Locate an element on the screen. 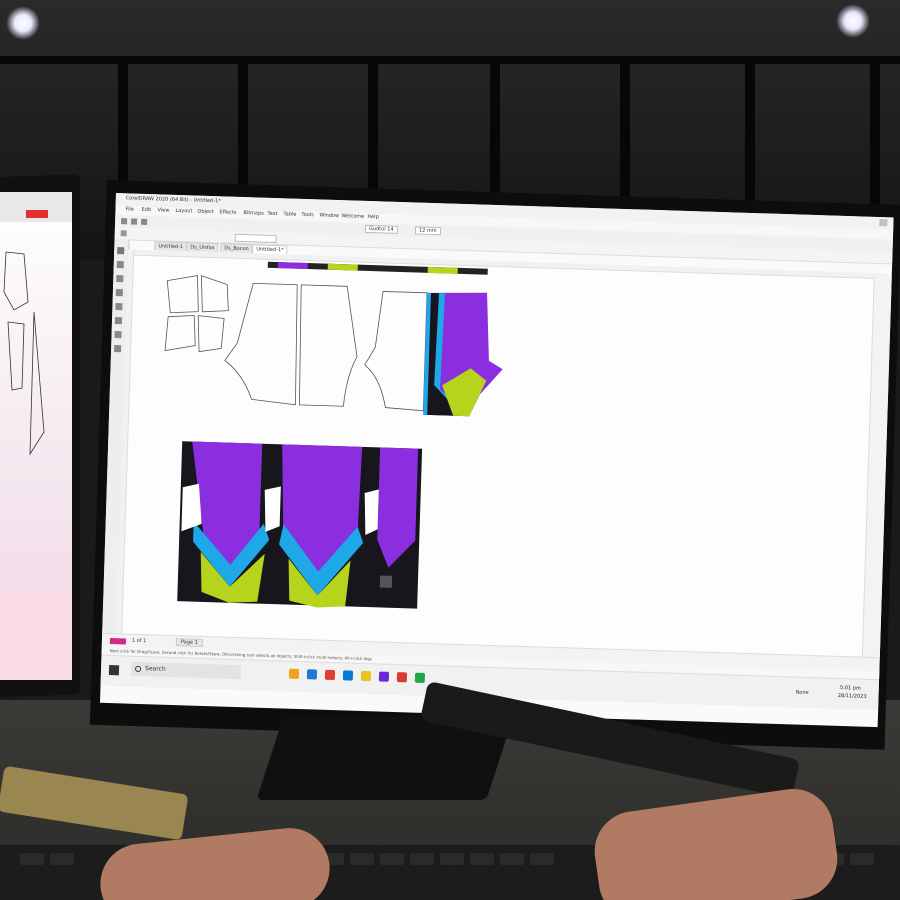  menu-window: Window is located at coordinates (329, 215).